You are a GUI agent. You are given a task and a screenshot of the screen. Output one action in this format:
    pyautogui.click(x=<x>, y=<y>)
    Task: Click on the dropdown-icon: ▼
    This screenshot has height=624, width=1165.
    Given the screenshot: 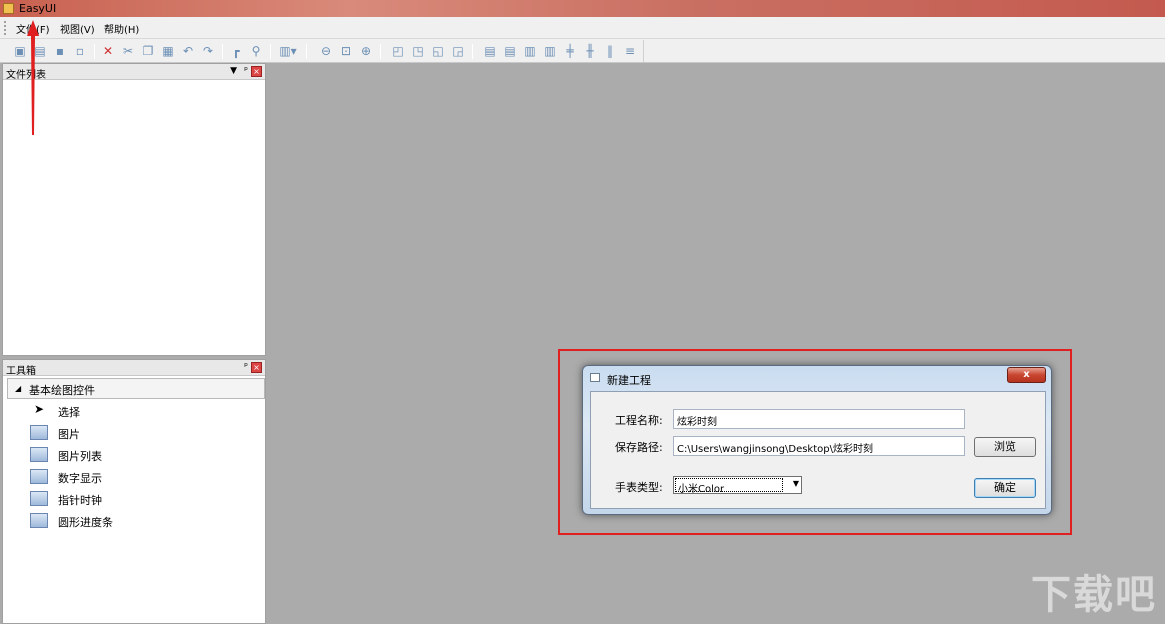 What is the action you would take?
    pyautogui.click(x=233, y=71)
    